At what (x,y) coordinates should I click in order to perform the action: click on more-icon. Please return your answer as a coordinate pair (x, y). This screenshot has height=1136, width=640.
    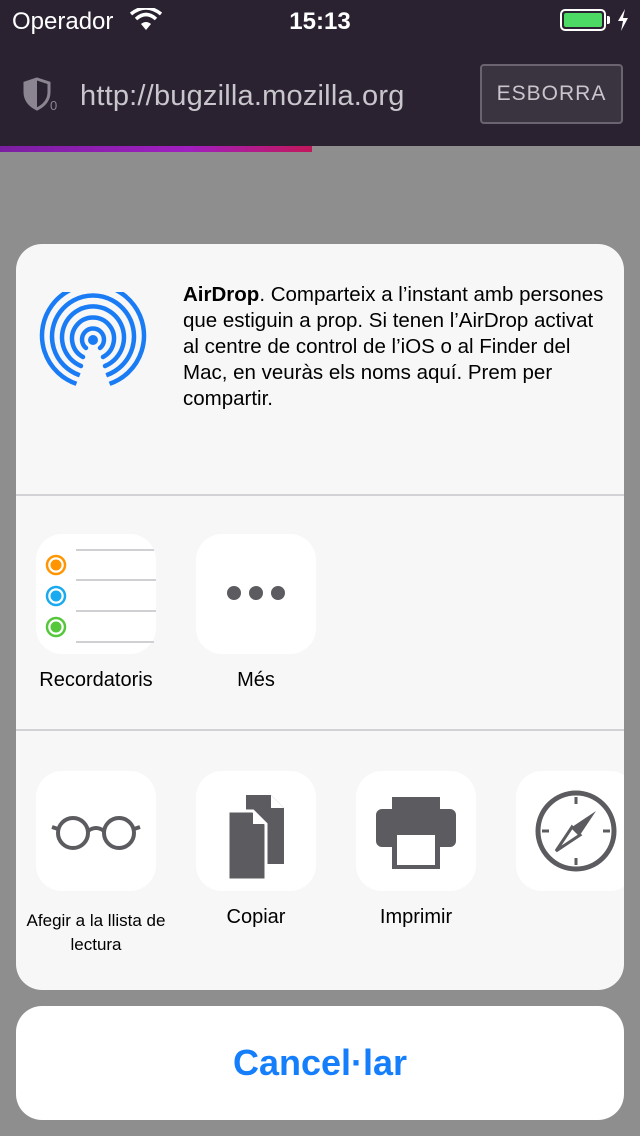
    Looking at the image, I should click on (256, 594).